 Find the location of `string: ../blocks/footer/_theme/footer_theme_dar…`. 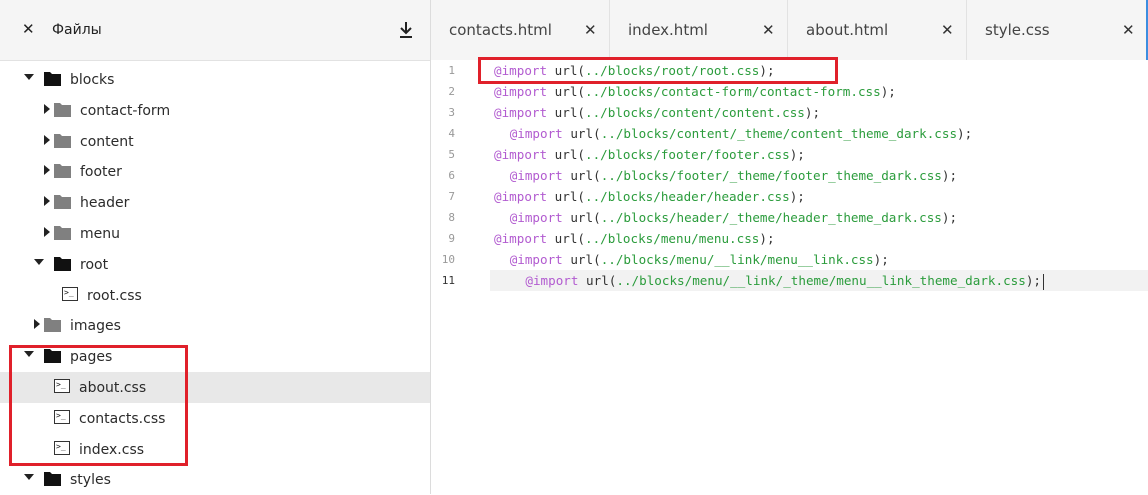

string: ../blocks/footer/_theme/footer_theme_dar… is located at coordinates (771, 175).